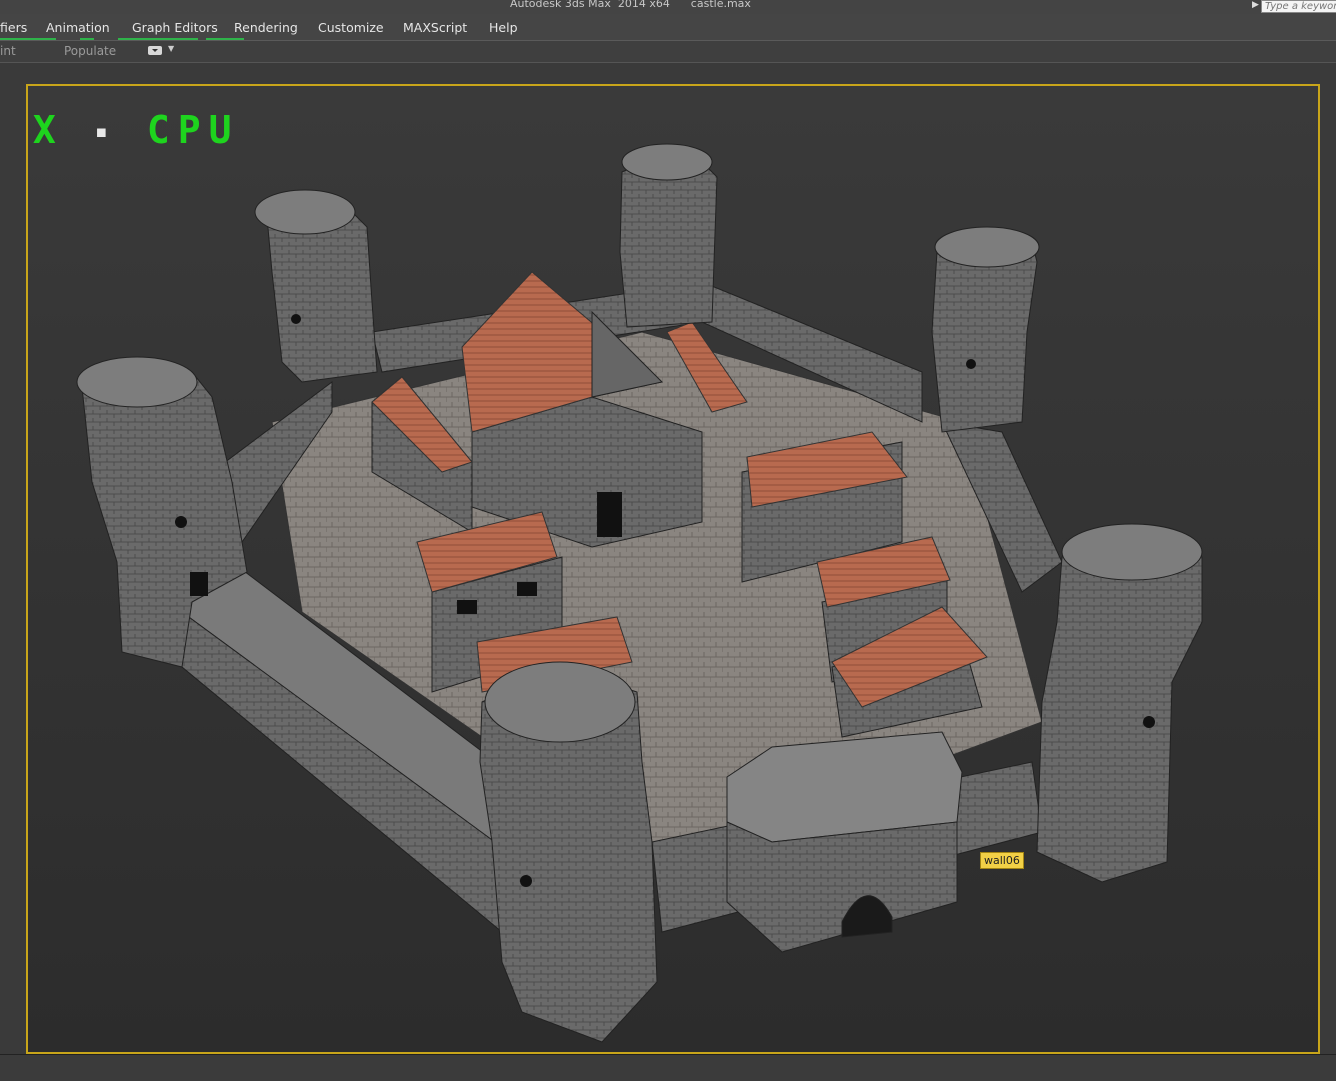 The width and height of the screenshot is (1336, 1081). I want to click on menu-modifiers: fiers, so click(13, 27).